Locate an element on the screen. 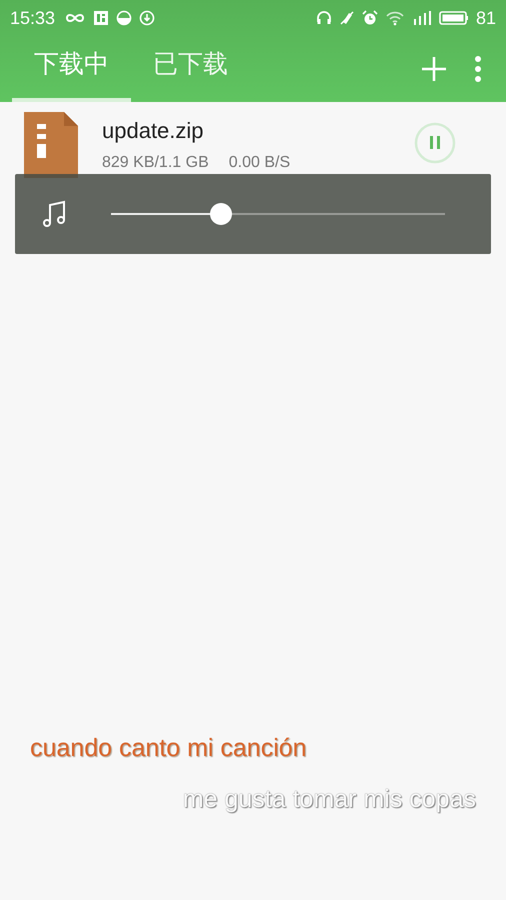 The width and height of the screenshot is (506, 900). status-time: 15:33 is located at coordinates (33, 18).